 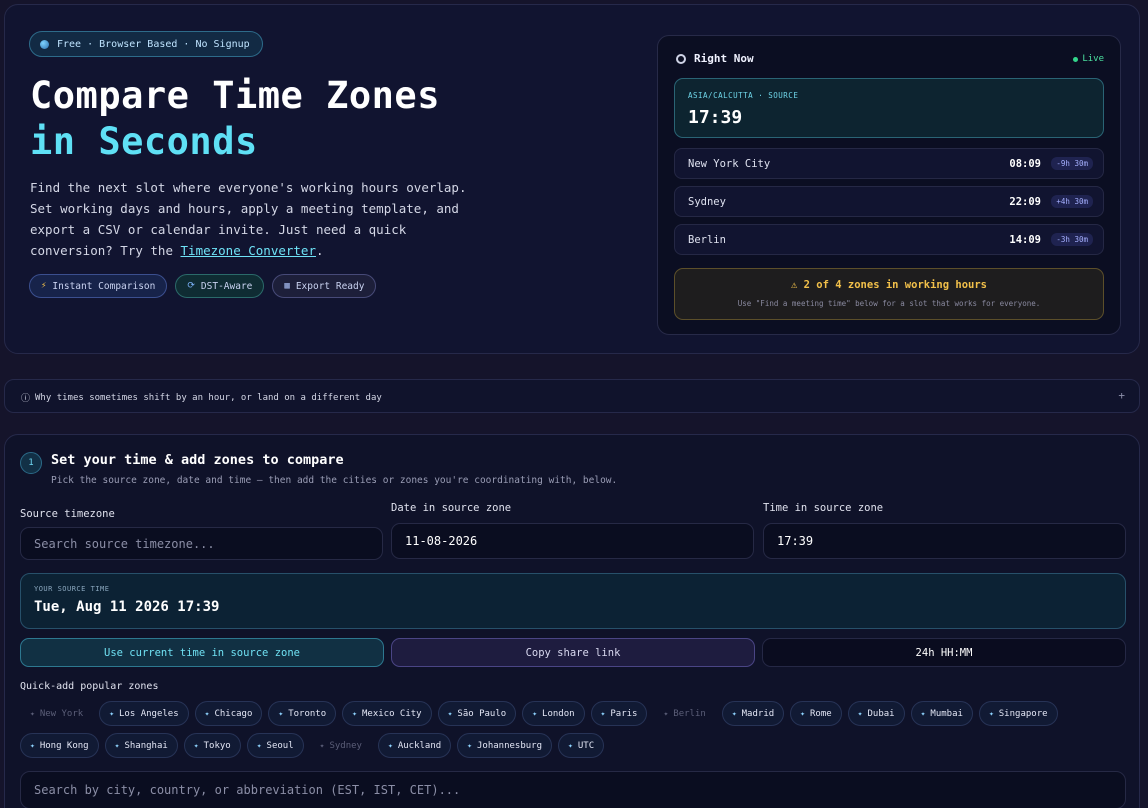 What do you see at coordinates (1093, 59) in the screenshot?
I see `live-label: Live` at bounding box center [1093, 59].